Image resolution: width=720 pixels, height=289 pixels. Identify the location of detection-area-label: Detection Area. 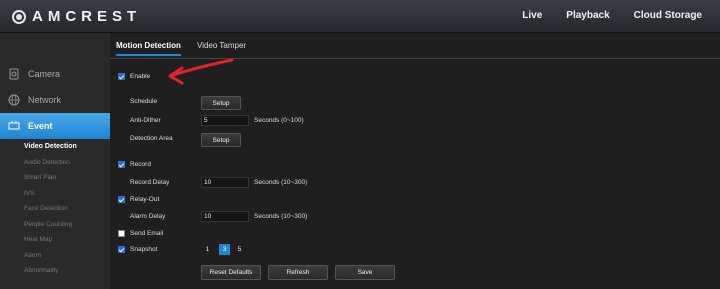
(151, 138).